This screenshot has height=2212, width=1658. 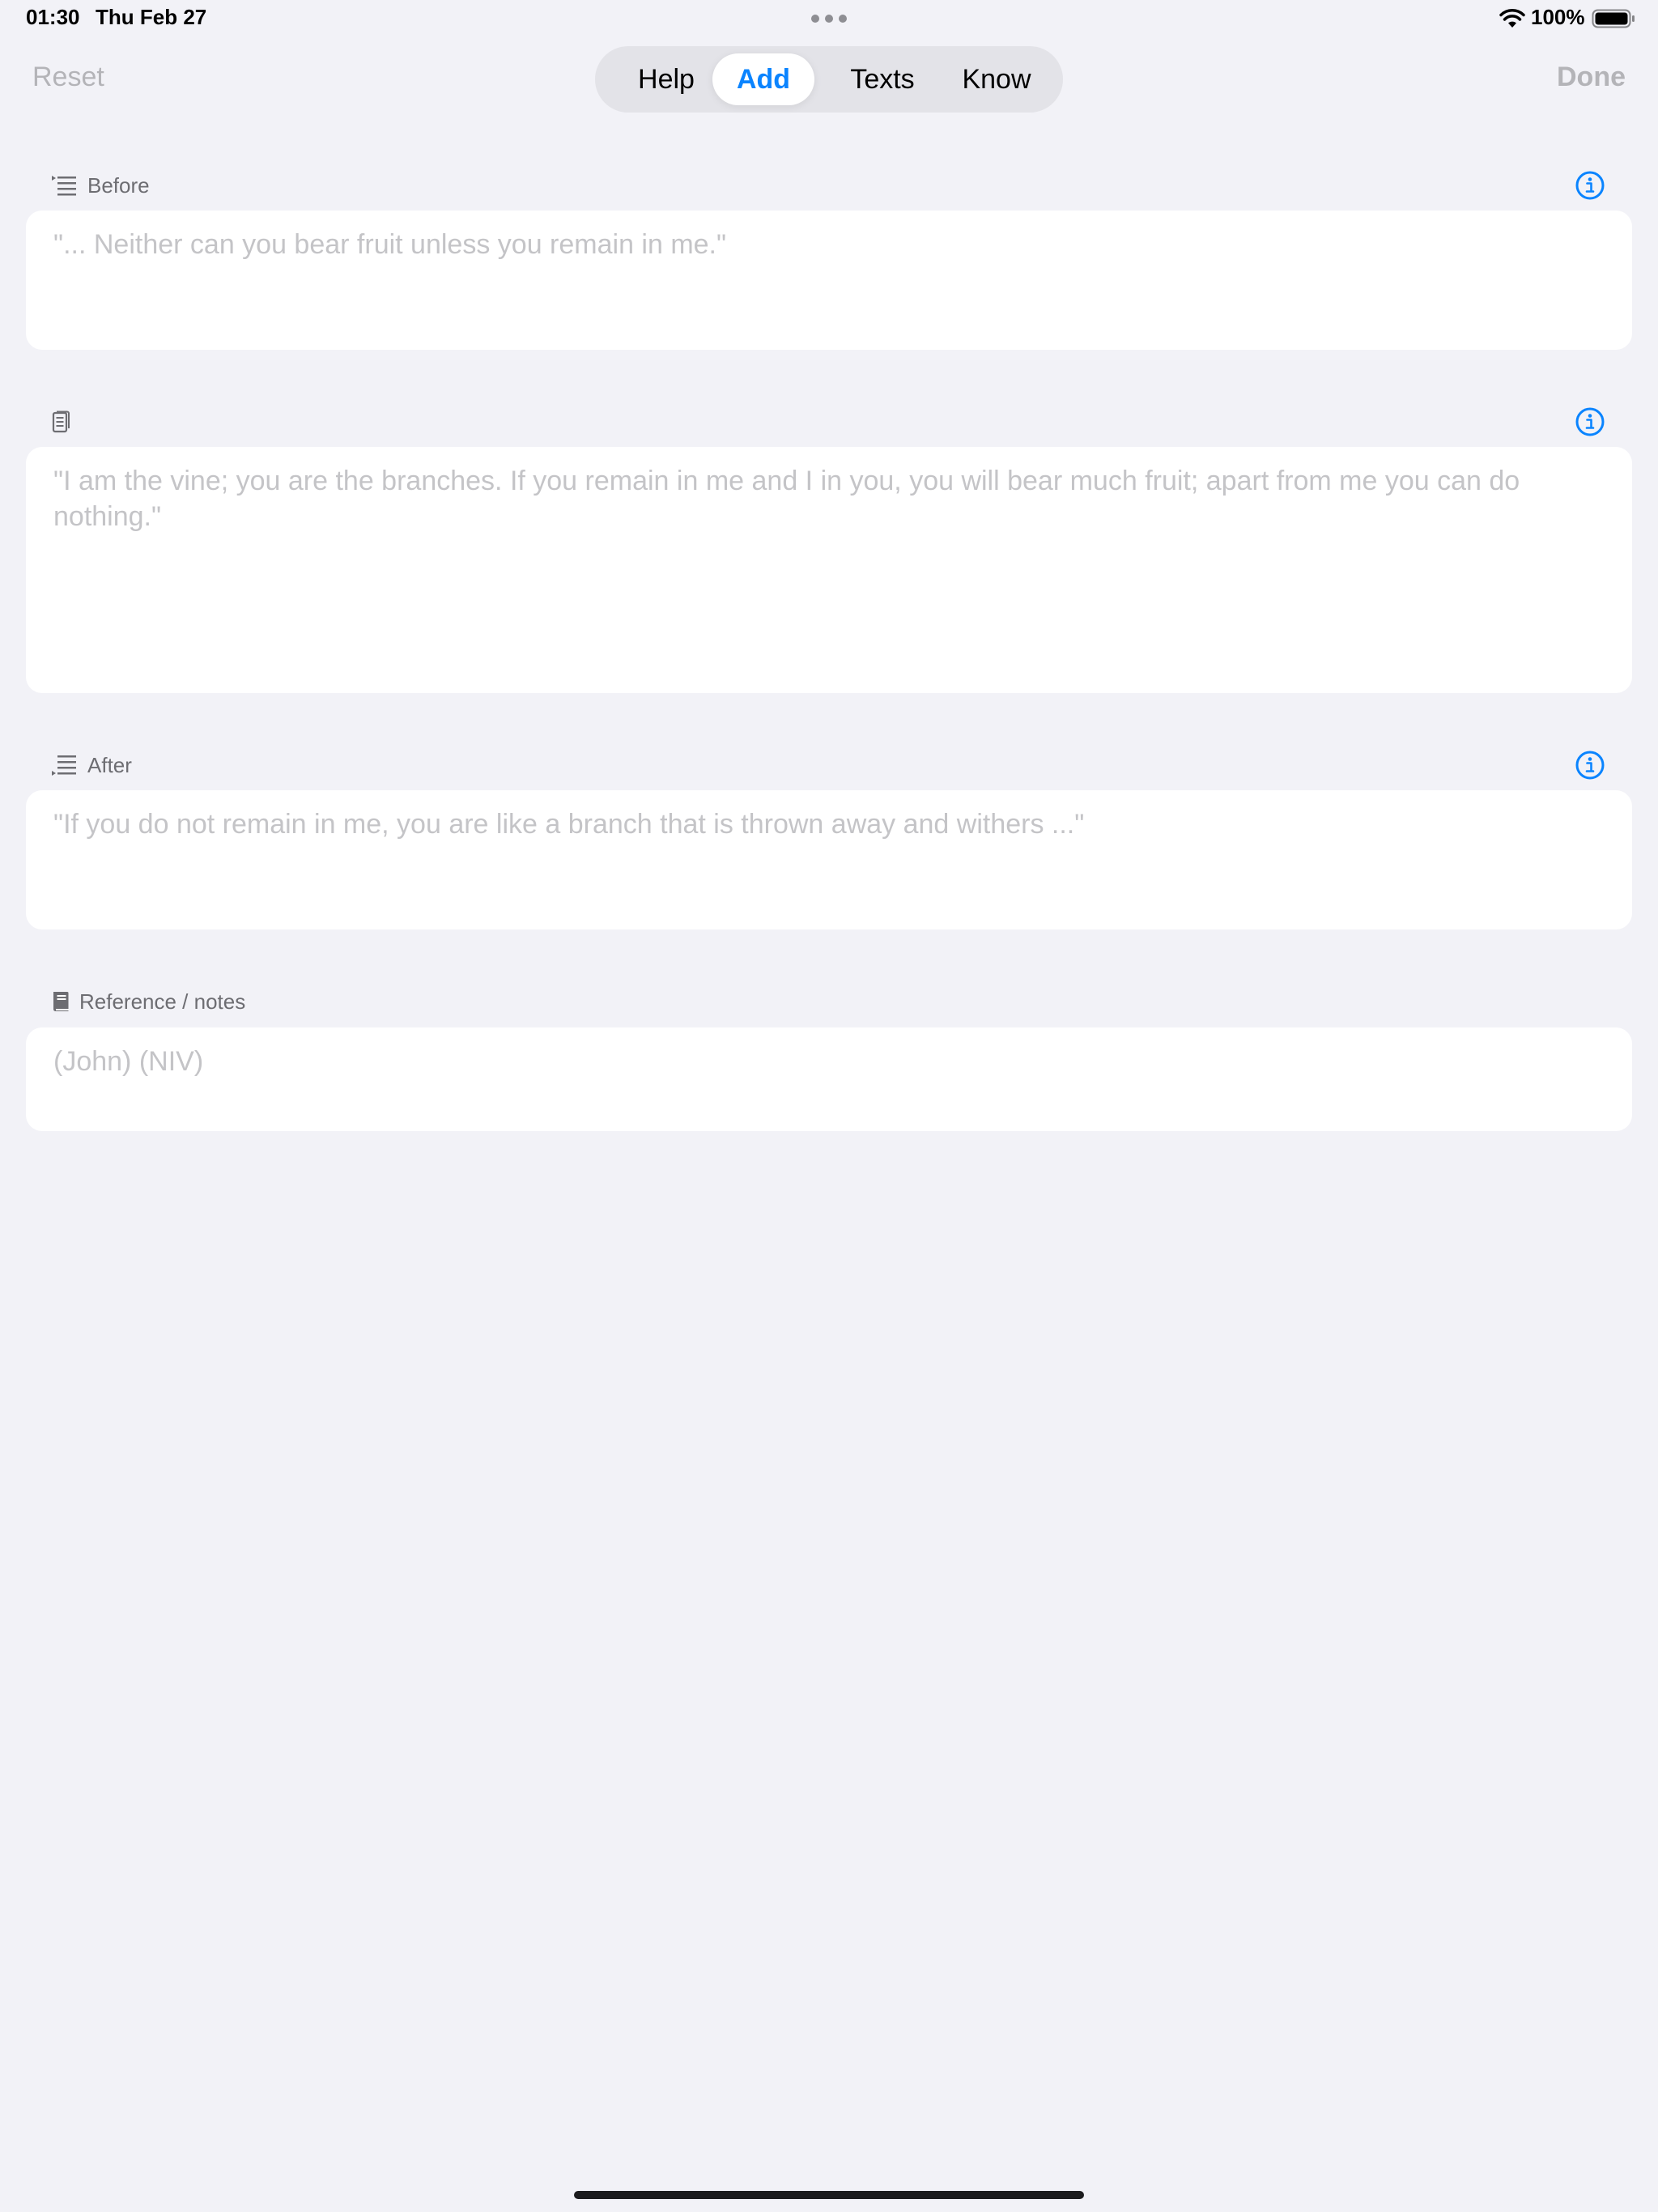 I want to click on main-section-header, so click(x=68, y=422).